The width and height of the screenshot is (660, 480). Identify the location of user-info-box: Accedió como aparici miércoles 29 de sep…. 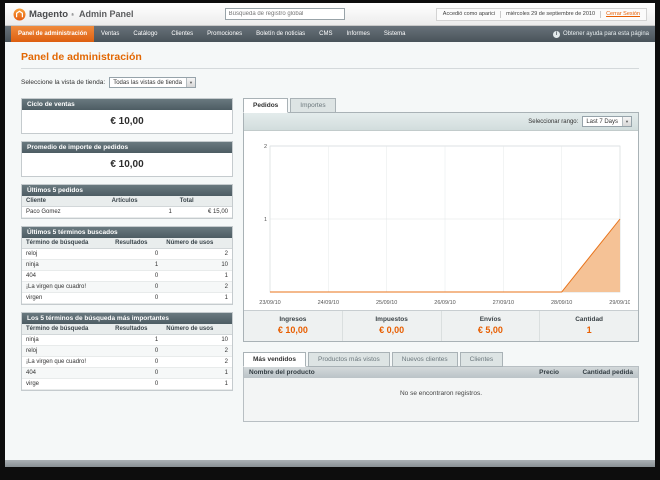
(541, 14).